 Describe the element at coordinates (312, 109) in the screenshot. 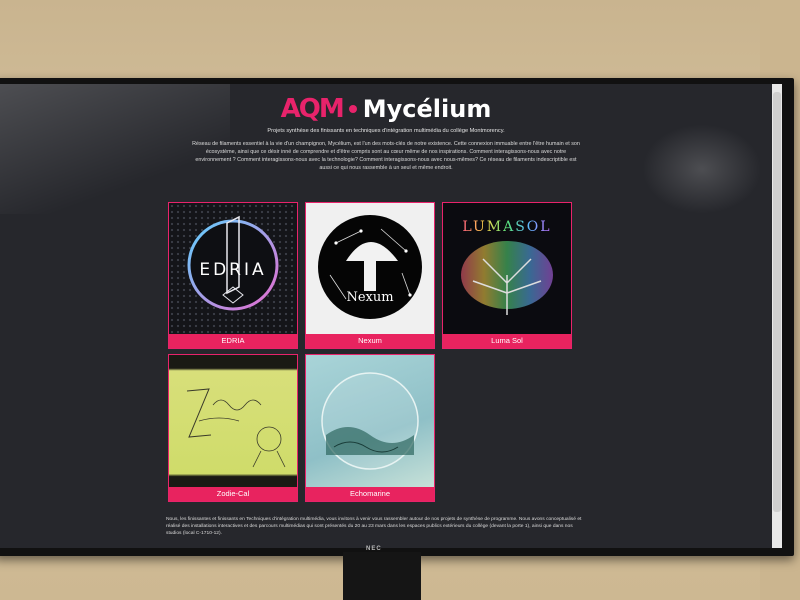

I see `aqm-logo-mark: AQM` at that location.